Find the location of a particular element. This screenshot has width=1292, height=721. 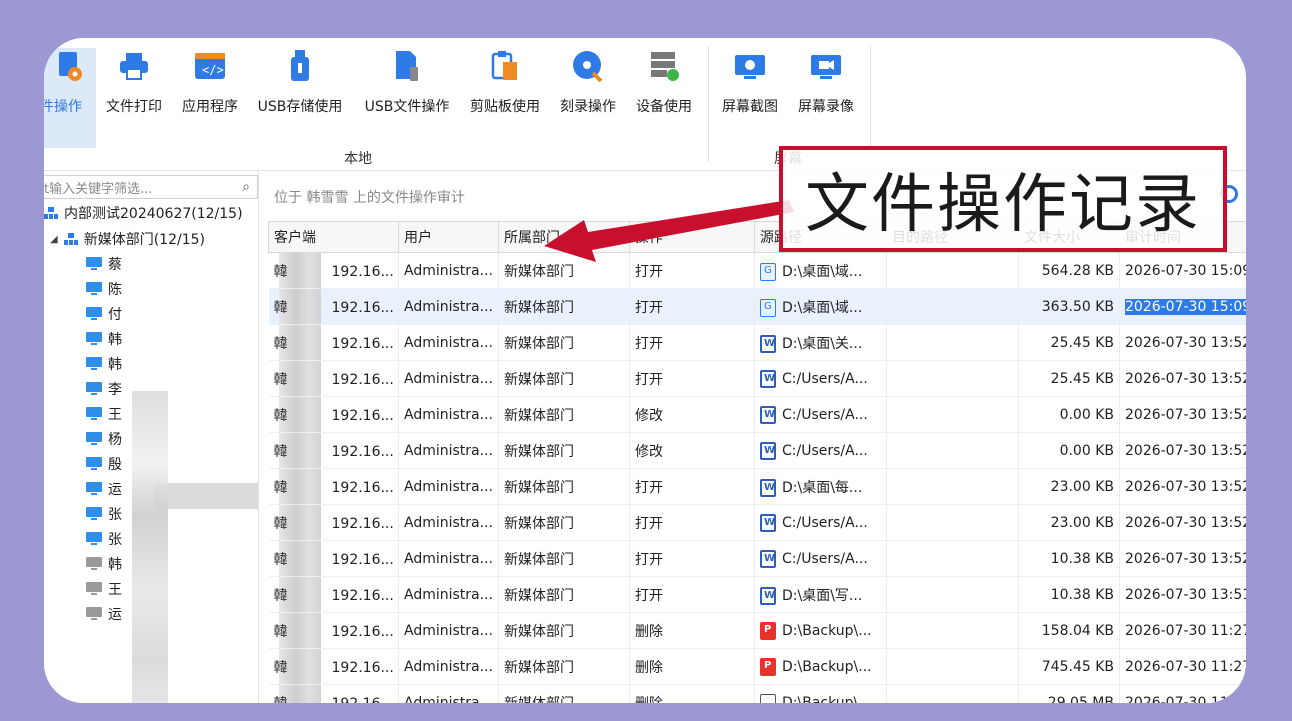

ribbon-usb-file-operation: USB文件操作 is located at coordinates (407, 98).